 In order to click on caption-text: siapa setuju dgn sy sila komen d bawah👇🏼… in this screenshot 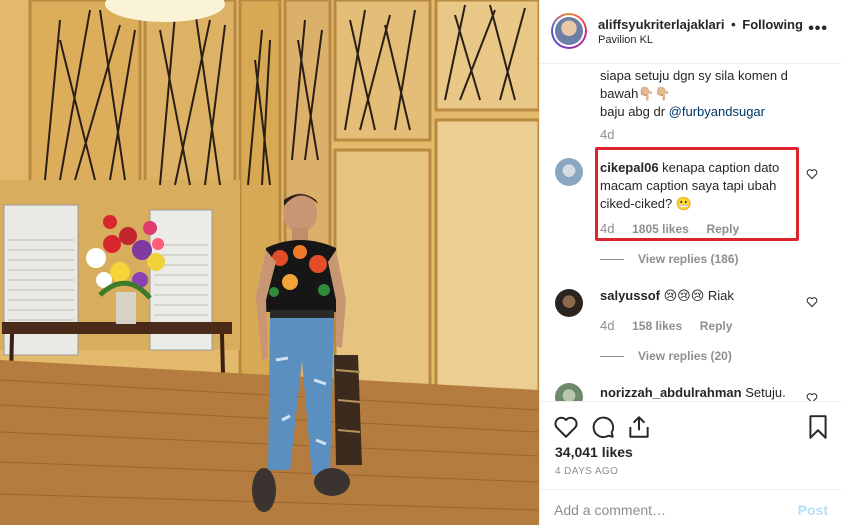, I will do `click(715, 94)`.